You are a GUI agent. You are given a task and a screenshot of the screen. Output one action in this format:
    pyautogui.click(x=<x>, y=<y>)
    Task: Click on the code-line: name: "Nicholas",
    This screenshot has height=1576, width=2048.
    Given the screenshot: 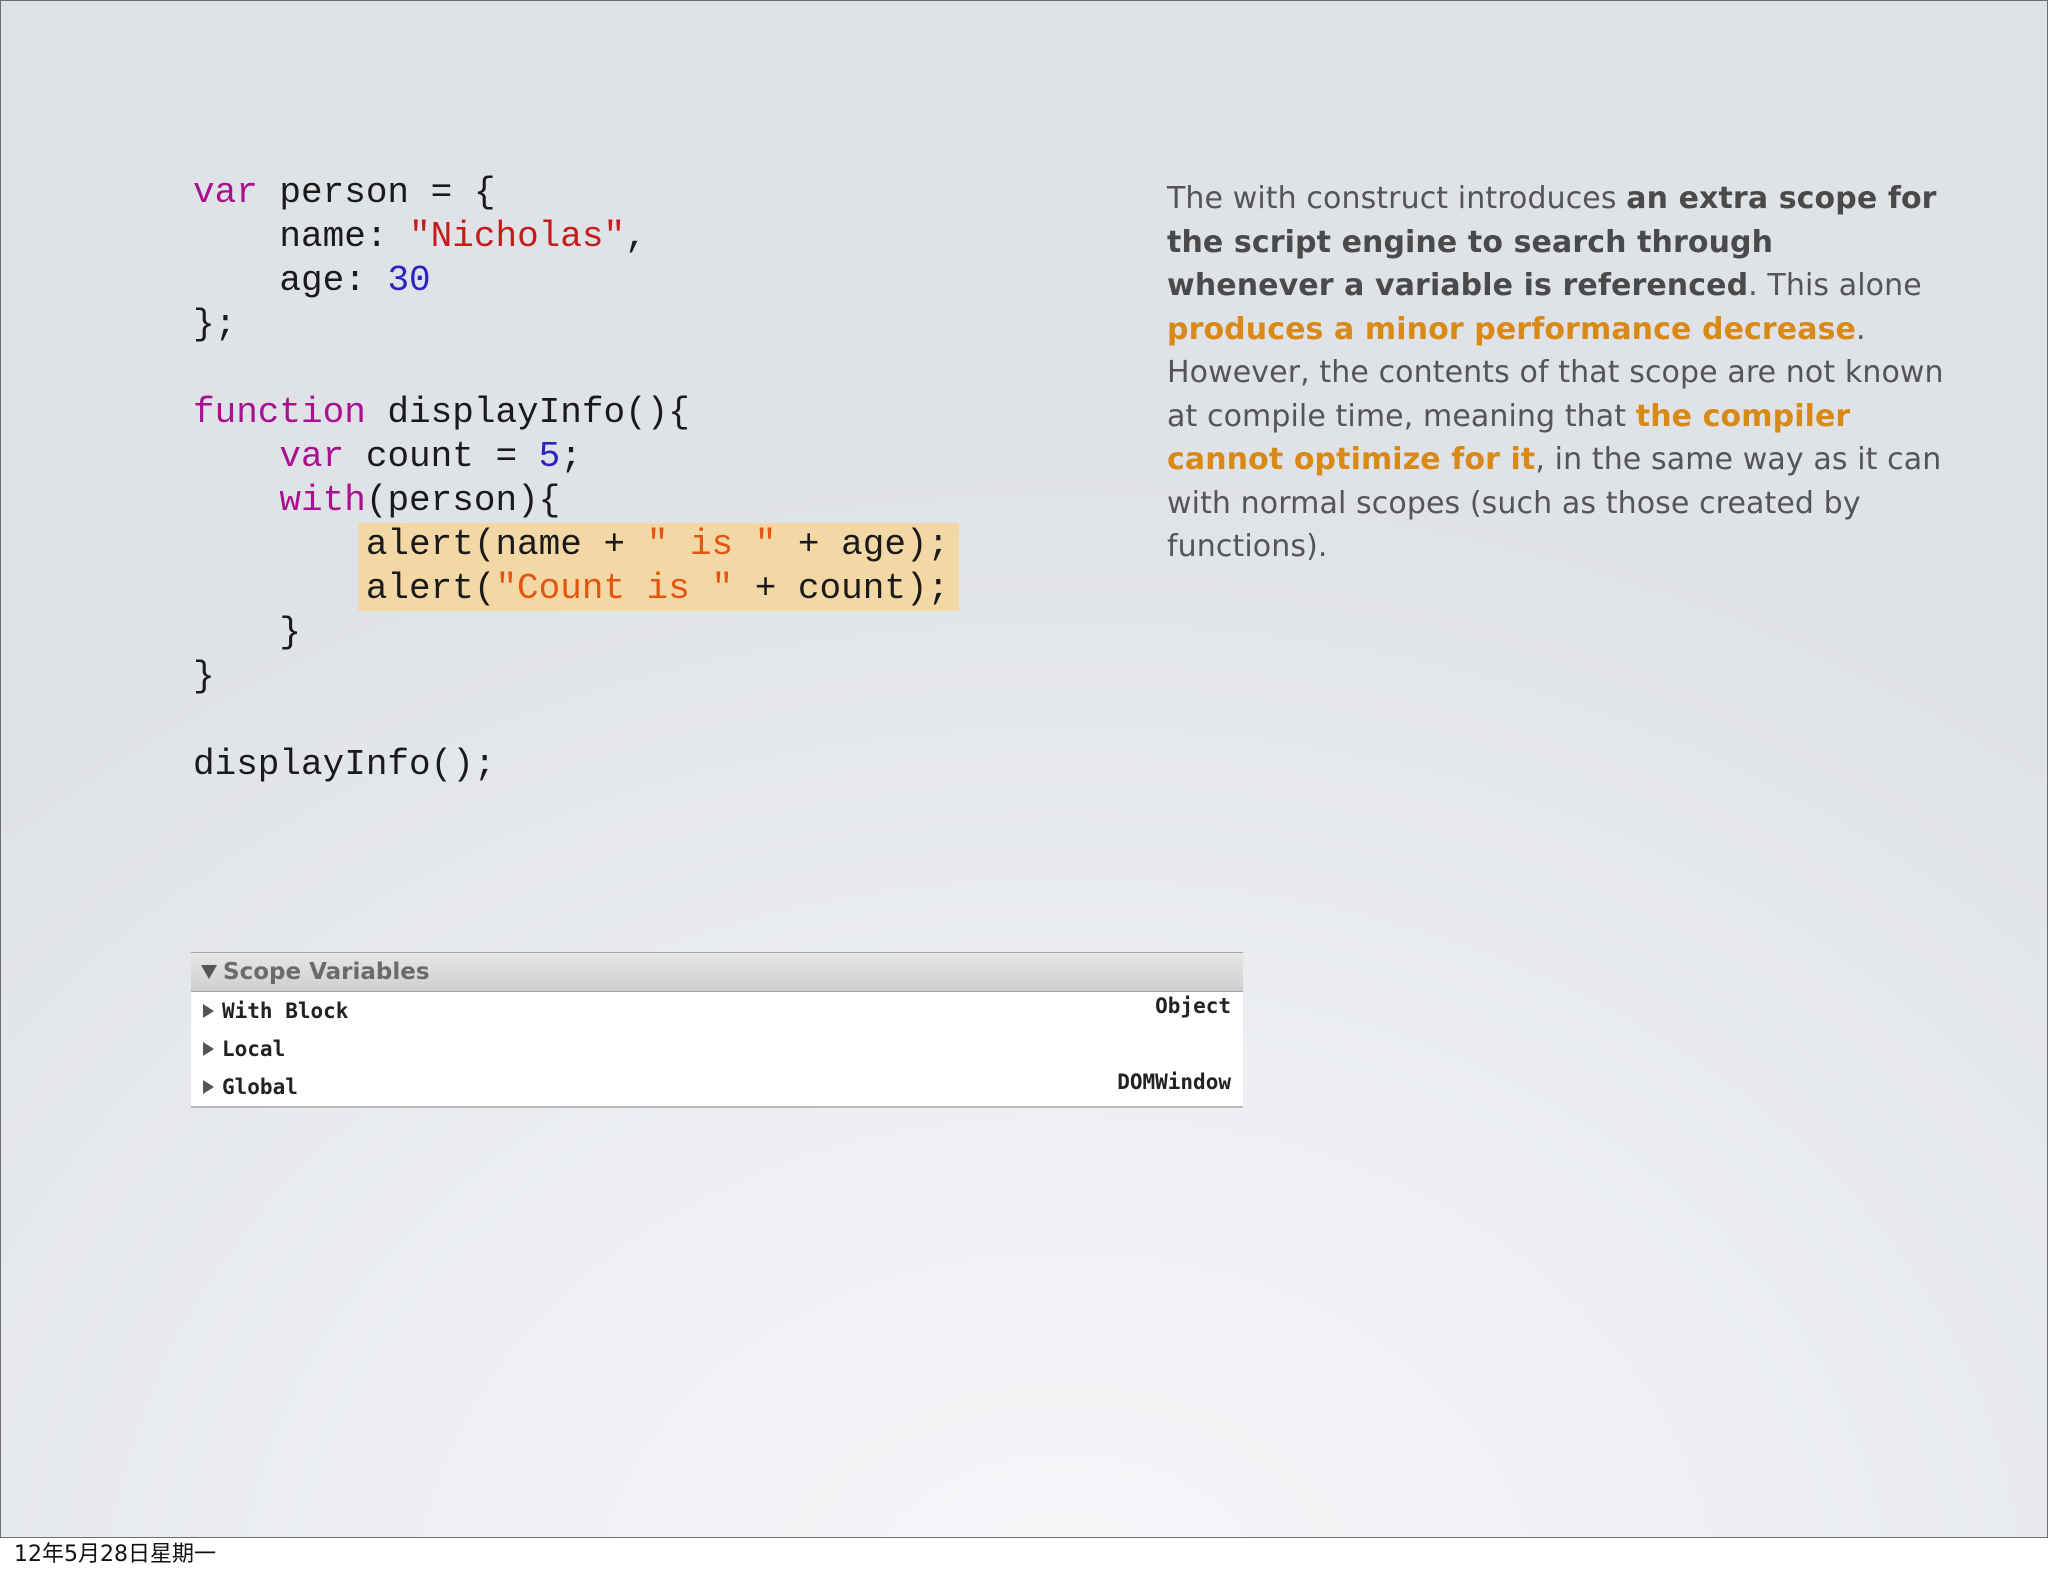 What is the action you would take?
    pyautogui.click(x=576, y=237)
    